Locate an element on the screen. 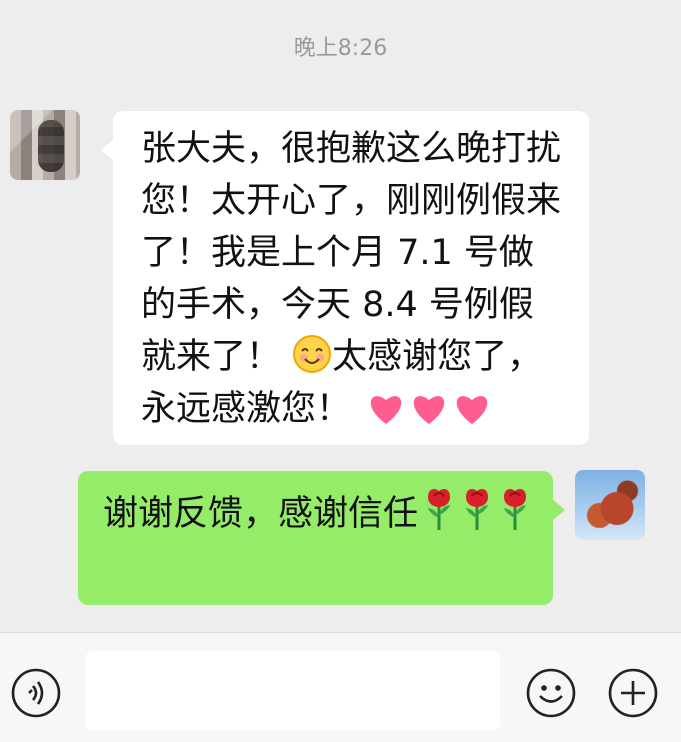 This screenshot has width=681, height=742. outgoing-message-bubble: 谢谢反馈，感谢信任 is located at coordinates (321, 538).